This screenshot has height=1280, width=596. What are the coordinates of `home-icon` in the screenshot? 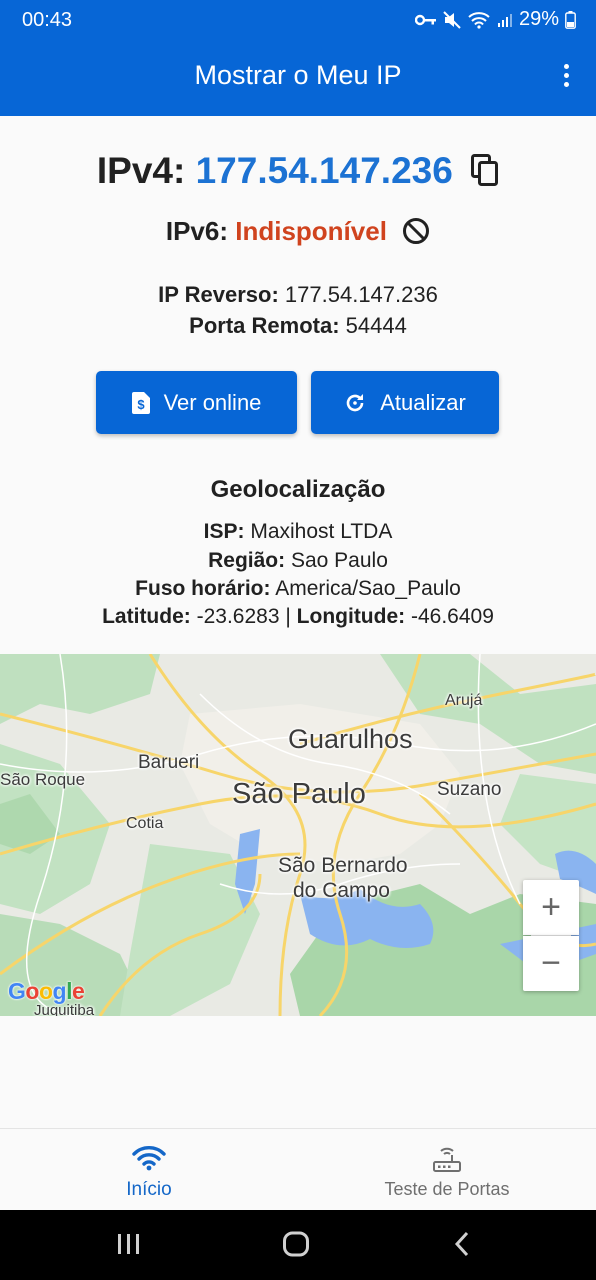 It's located at (296, 1244).